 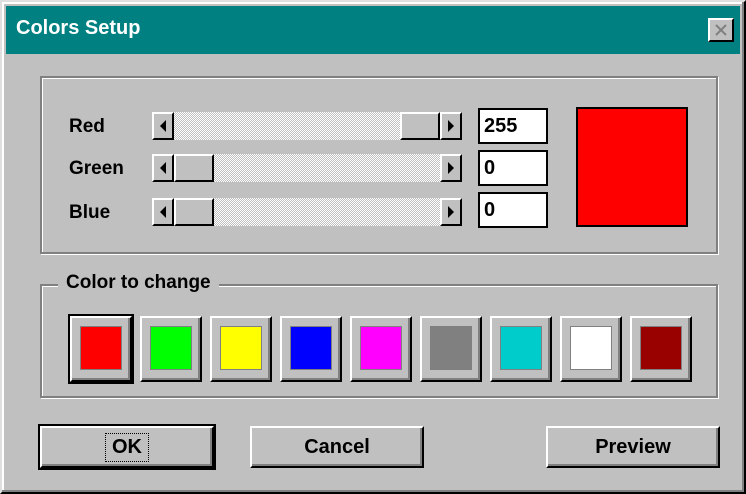 I want to click on preview-button-label: Preview, so click(x=633, y=446).